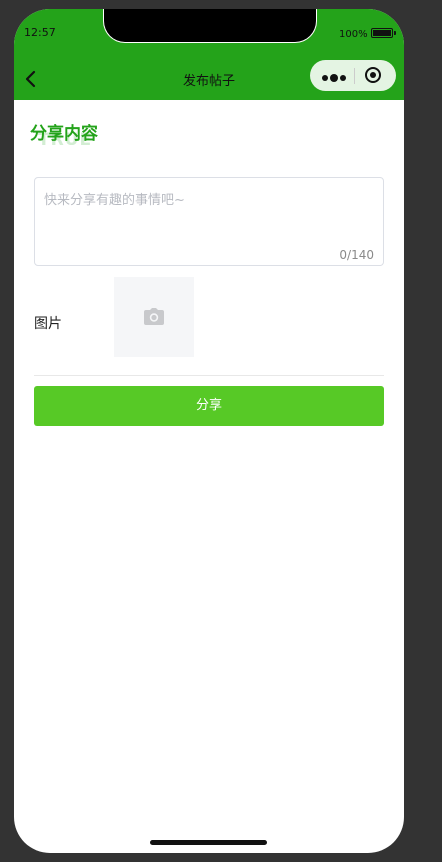  I want to click on share-button: 分享, so click(209, 406).